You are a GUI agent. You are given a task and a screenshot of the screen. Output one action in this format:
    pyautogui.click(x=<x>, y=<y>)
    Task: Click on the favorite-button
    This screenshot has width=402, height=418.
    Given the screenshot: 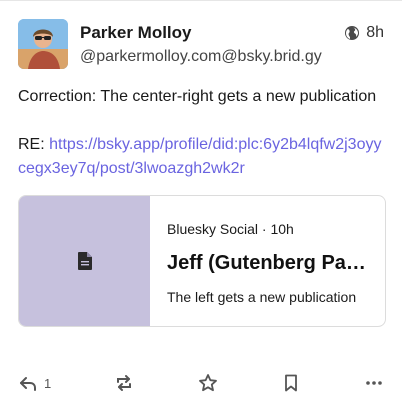 What is the action you would take?
    pyautogui.click(x=208, y=383)
    